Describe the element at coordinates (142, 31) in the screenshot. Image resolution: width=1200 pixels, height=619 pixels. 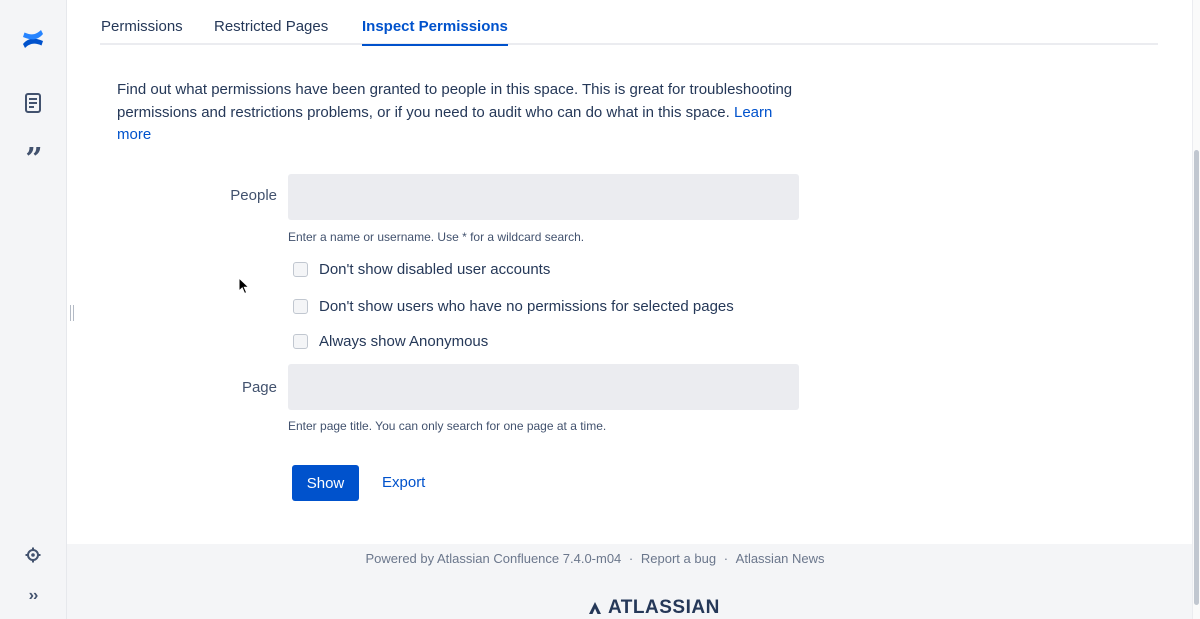
I see `tab-permissions: Permissions` at that location.